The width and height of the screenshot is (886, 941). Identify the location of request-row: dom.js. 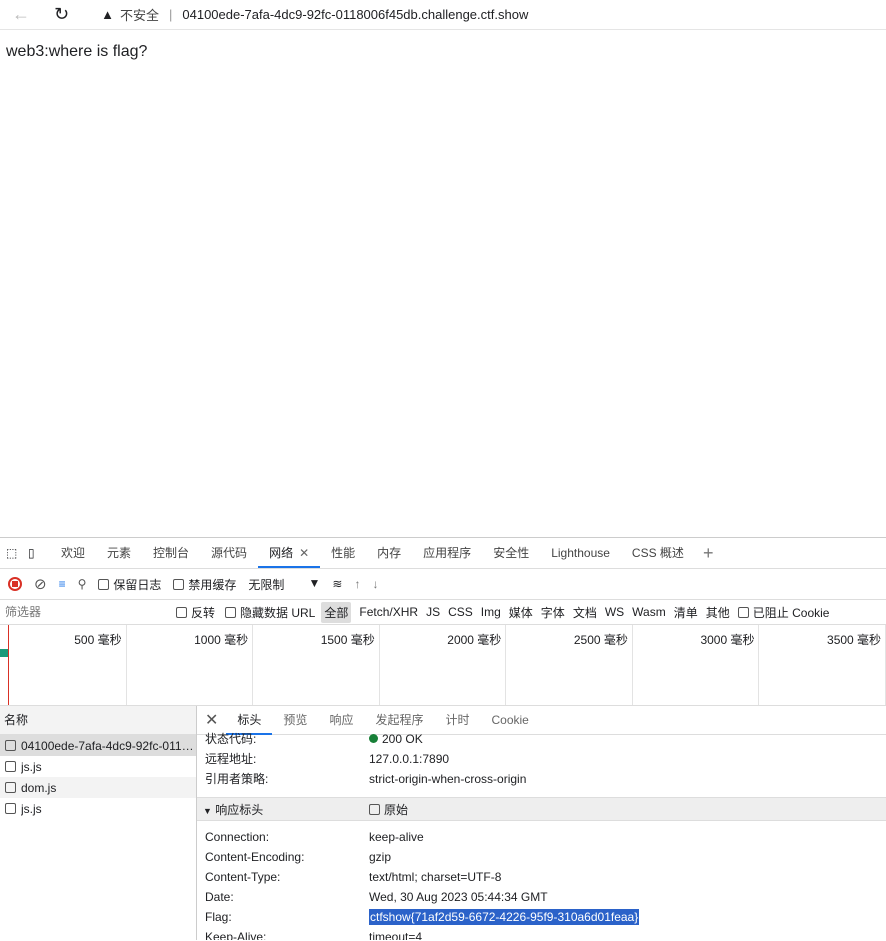
(98, 787).